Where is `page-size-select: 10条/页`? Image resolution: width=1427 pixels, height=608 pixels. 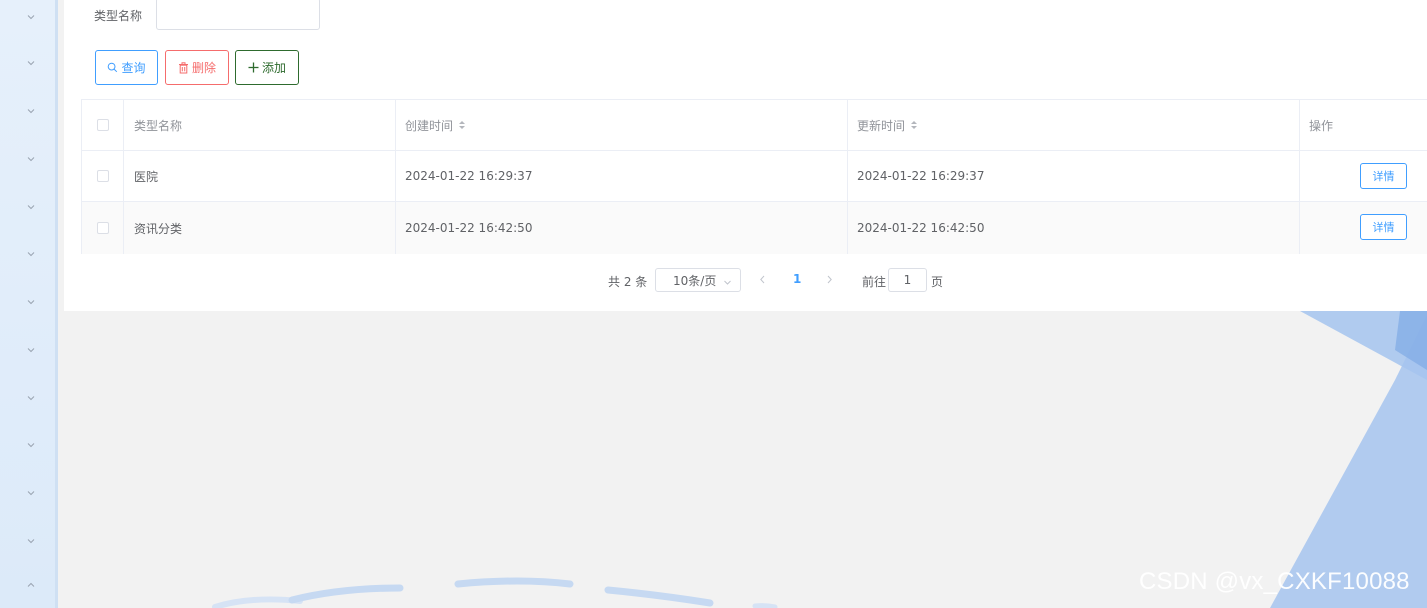 page-size-select: 10条/页 is located at coordinates (698, 280).